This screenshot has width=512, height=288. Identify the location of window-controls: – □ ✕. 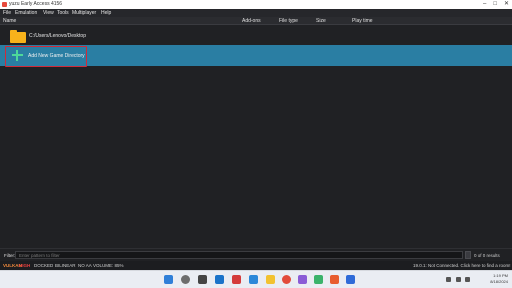
(496, 4).